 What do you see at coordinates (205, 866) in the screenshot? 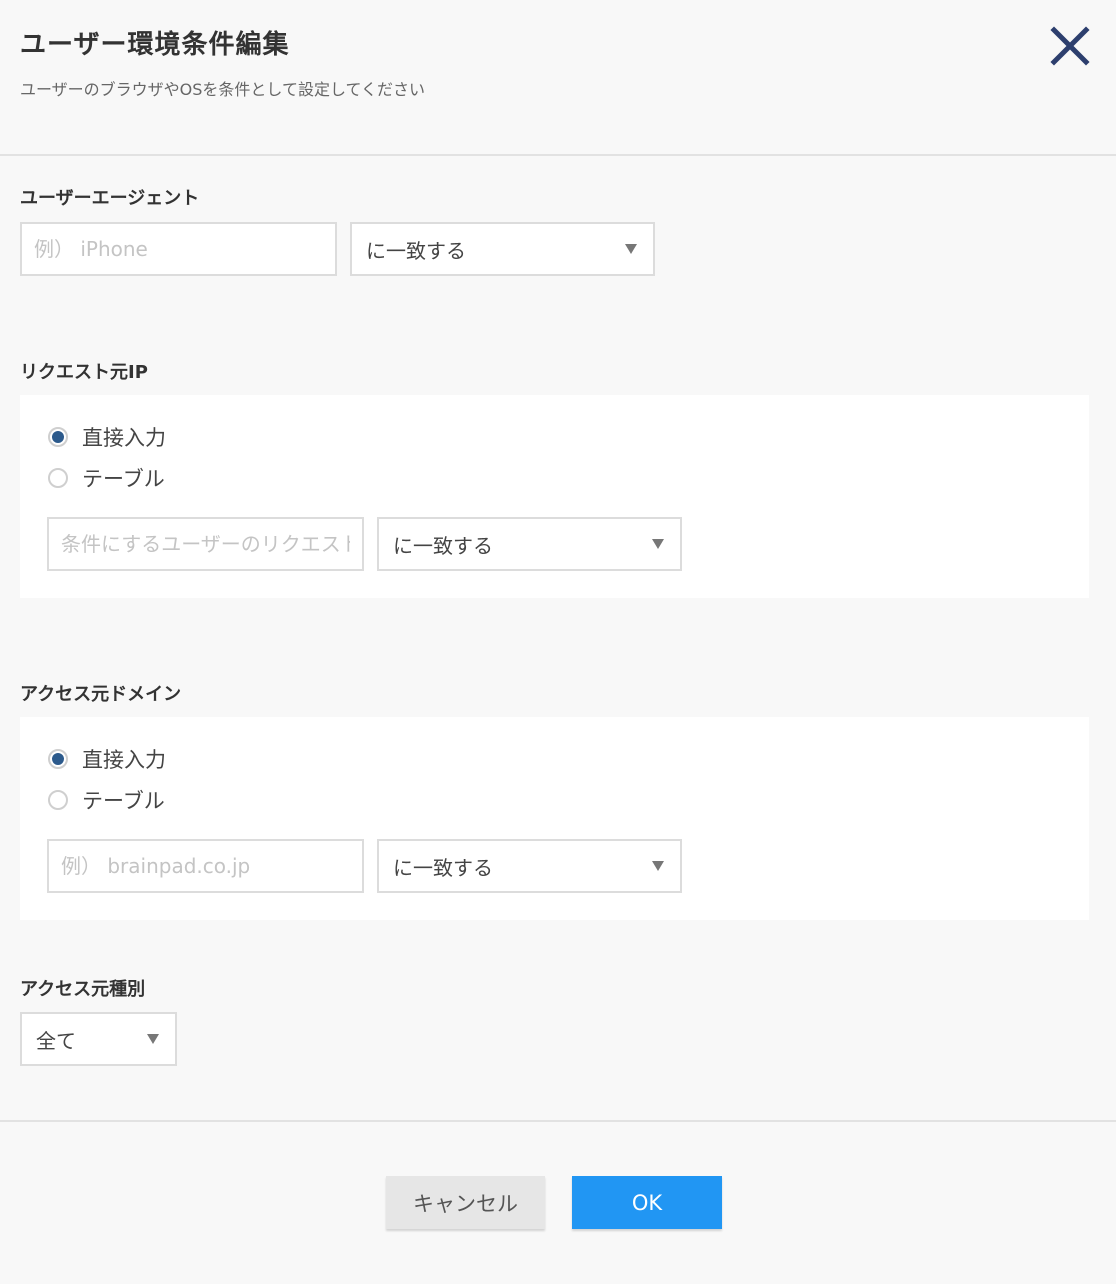
I see `access-domain-input` at bounding box center [205, 866].